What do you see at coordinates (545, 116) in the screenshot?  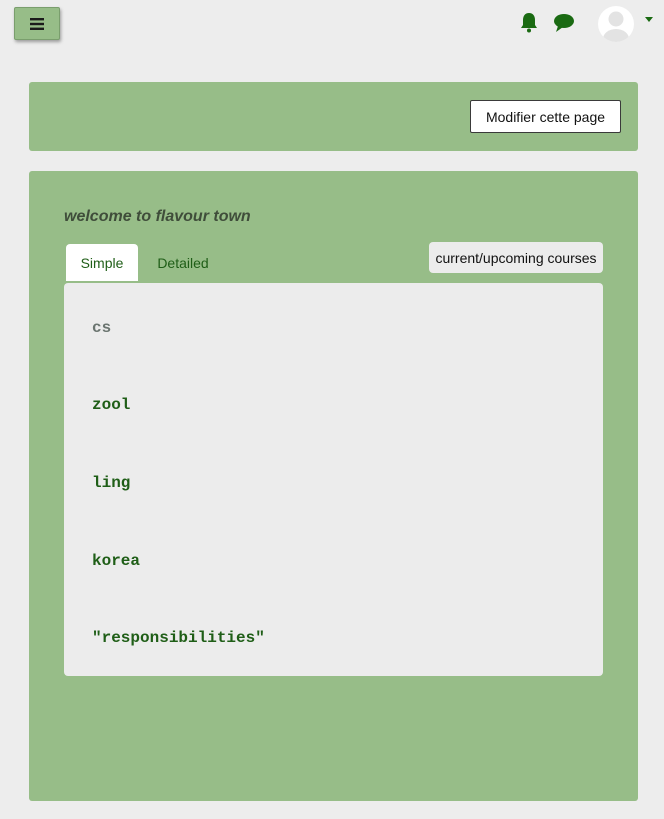 I see `edit-page-button: Modifier cette page` at bounding box center [545, 116].